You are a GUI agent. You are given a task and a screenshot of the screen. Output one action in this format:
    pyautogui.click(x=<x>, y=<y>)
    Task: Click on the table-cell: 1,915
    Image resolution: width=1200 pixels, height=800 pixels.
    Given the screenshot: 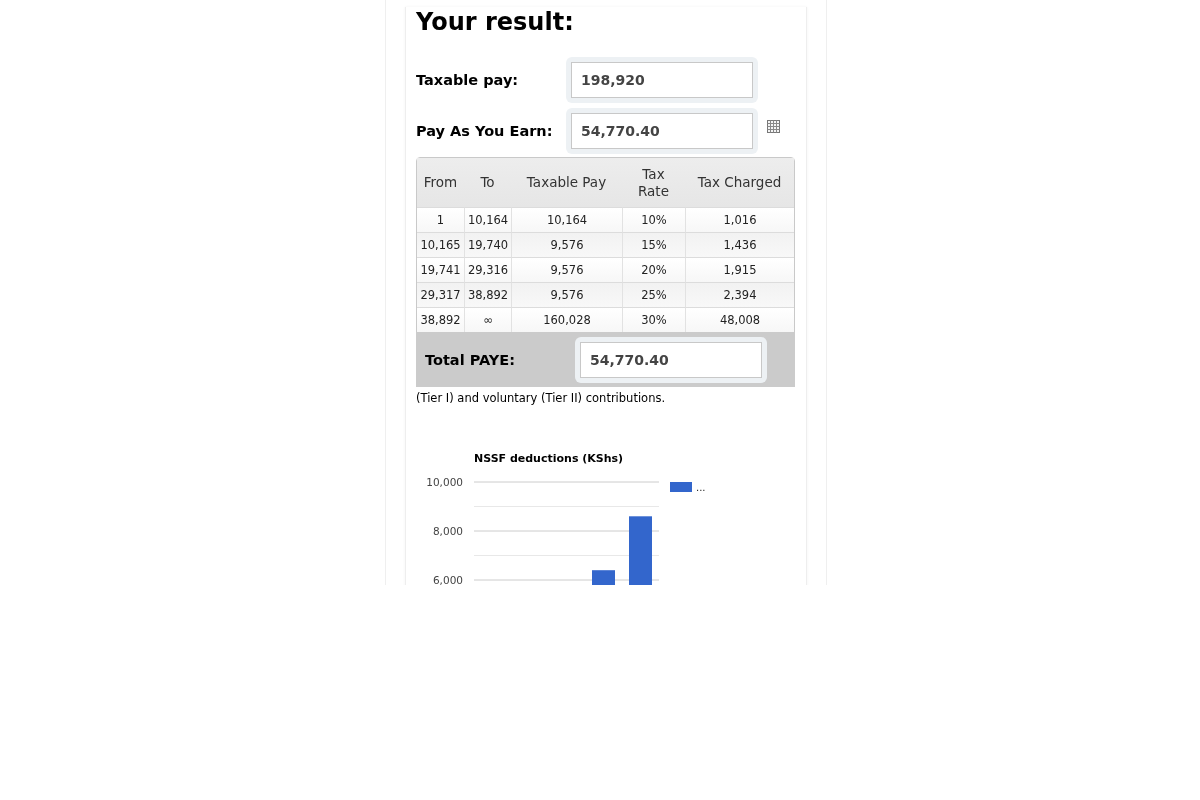 What is the action you would take?
    pyautogui.click(x=739, y=269)
    